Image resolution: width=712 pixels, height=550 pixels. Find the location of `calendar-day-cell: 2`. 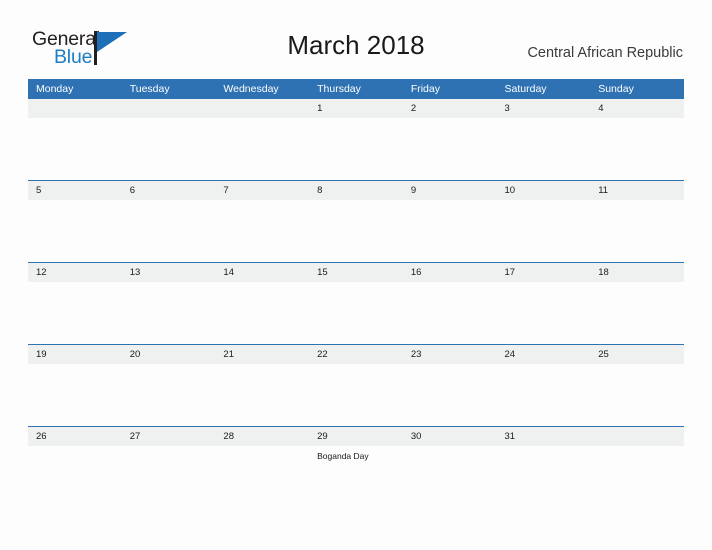

calendar-day-cell: 2 is located at coordinates (449, 140).